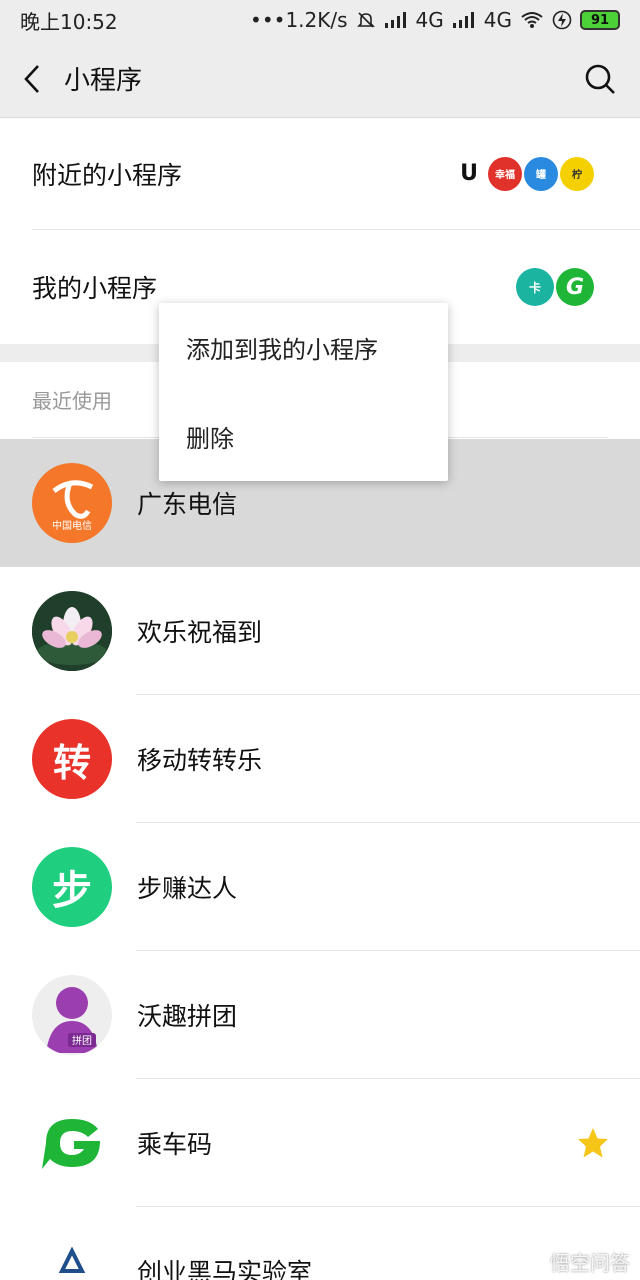 This screenshot has width=640, height=1280. What do you see at coordinates (590, 1263) in the screenshot?
I see `watermark-text: 悟空问答` at bounding box center [590, 1263].